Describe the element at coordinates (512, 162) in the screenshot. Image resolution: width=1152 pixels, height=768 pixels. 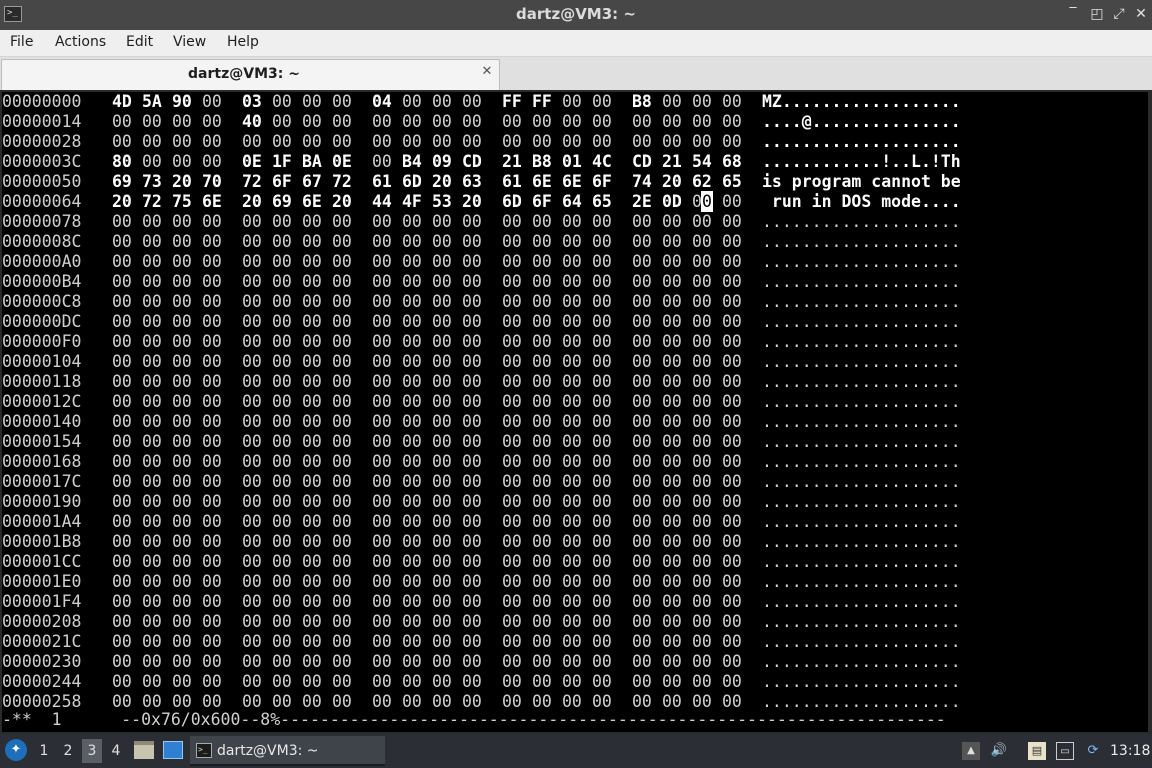
I see `hex-byte: 21` at that location.